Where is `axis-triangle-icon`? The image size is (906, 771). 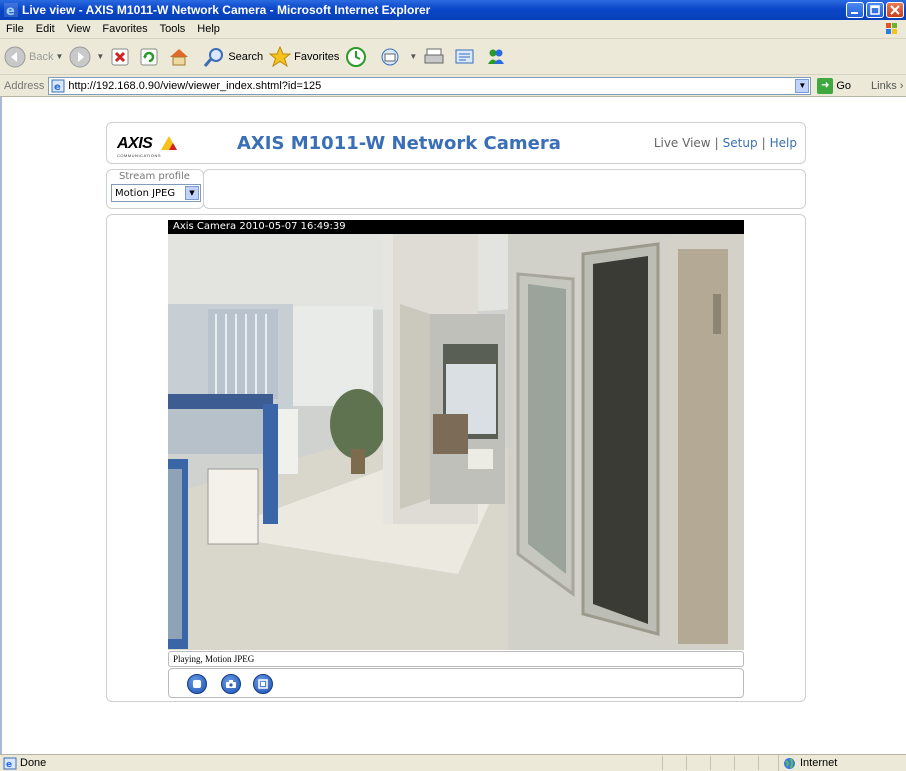
axis-triangle-icon is located at coordinates (169, 143).